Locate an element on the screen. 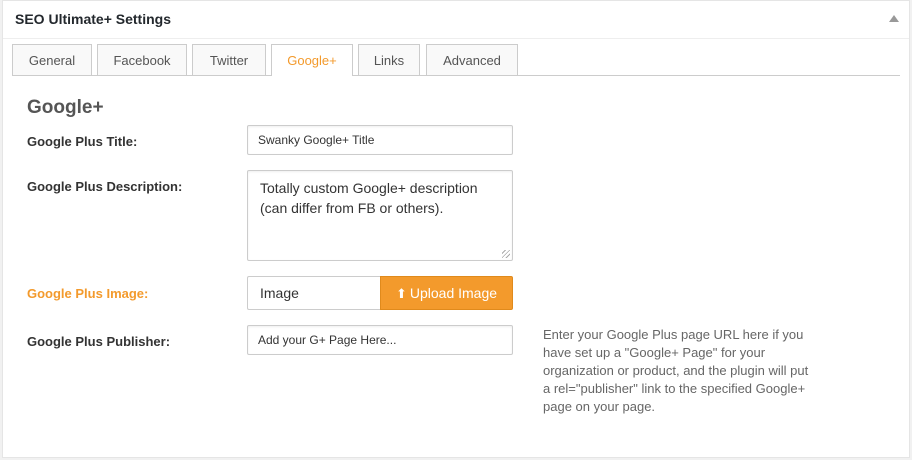 This screenshot has height=460, width=912. tab-advanced: Advanced is located at coordinates (472, 59).